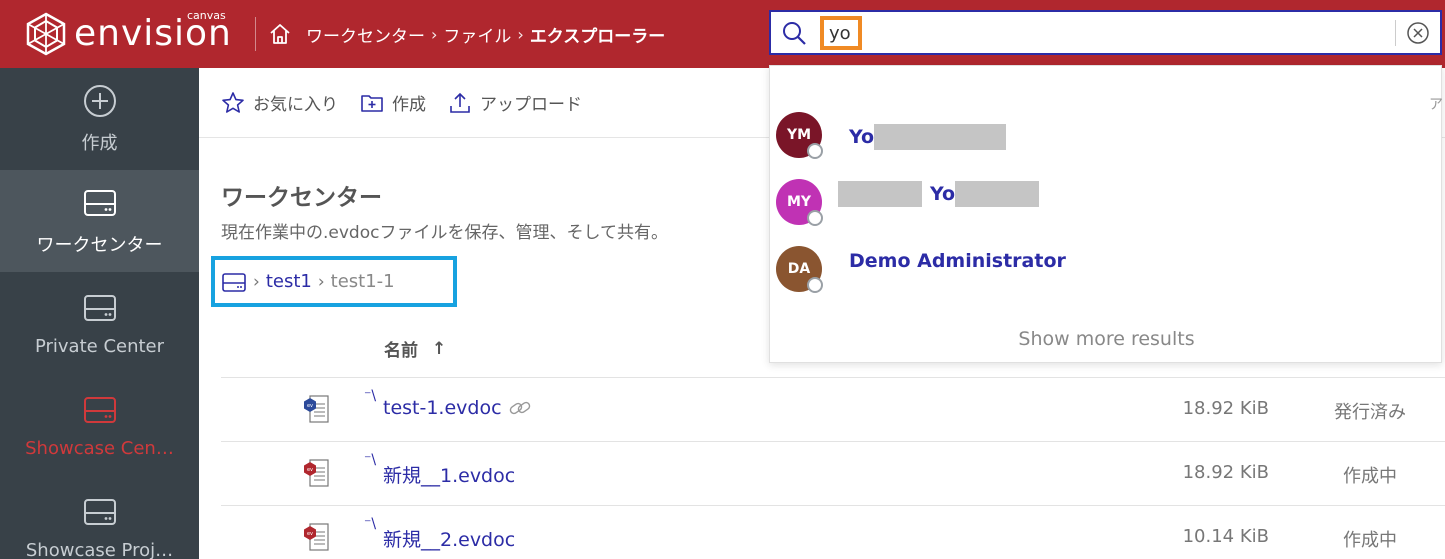 This screenshot has height=559, width=1445. Describe the element at coordinates (794, 33) in the screenshot. I see `search-icon` at that location.